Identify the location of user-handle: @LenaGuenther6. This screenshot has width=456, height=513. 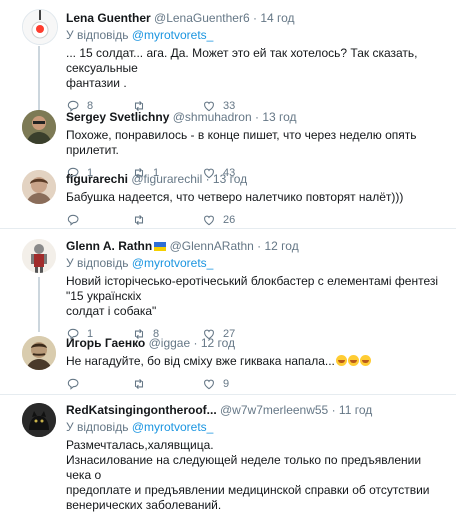
(202, 18).